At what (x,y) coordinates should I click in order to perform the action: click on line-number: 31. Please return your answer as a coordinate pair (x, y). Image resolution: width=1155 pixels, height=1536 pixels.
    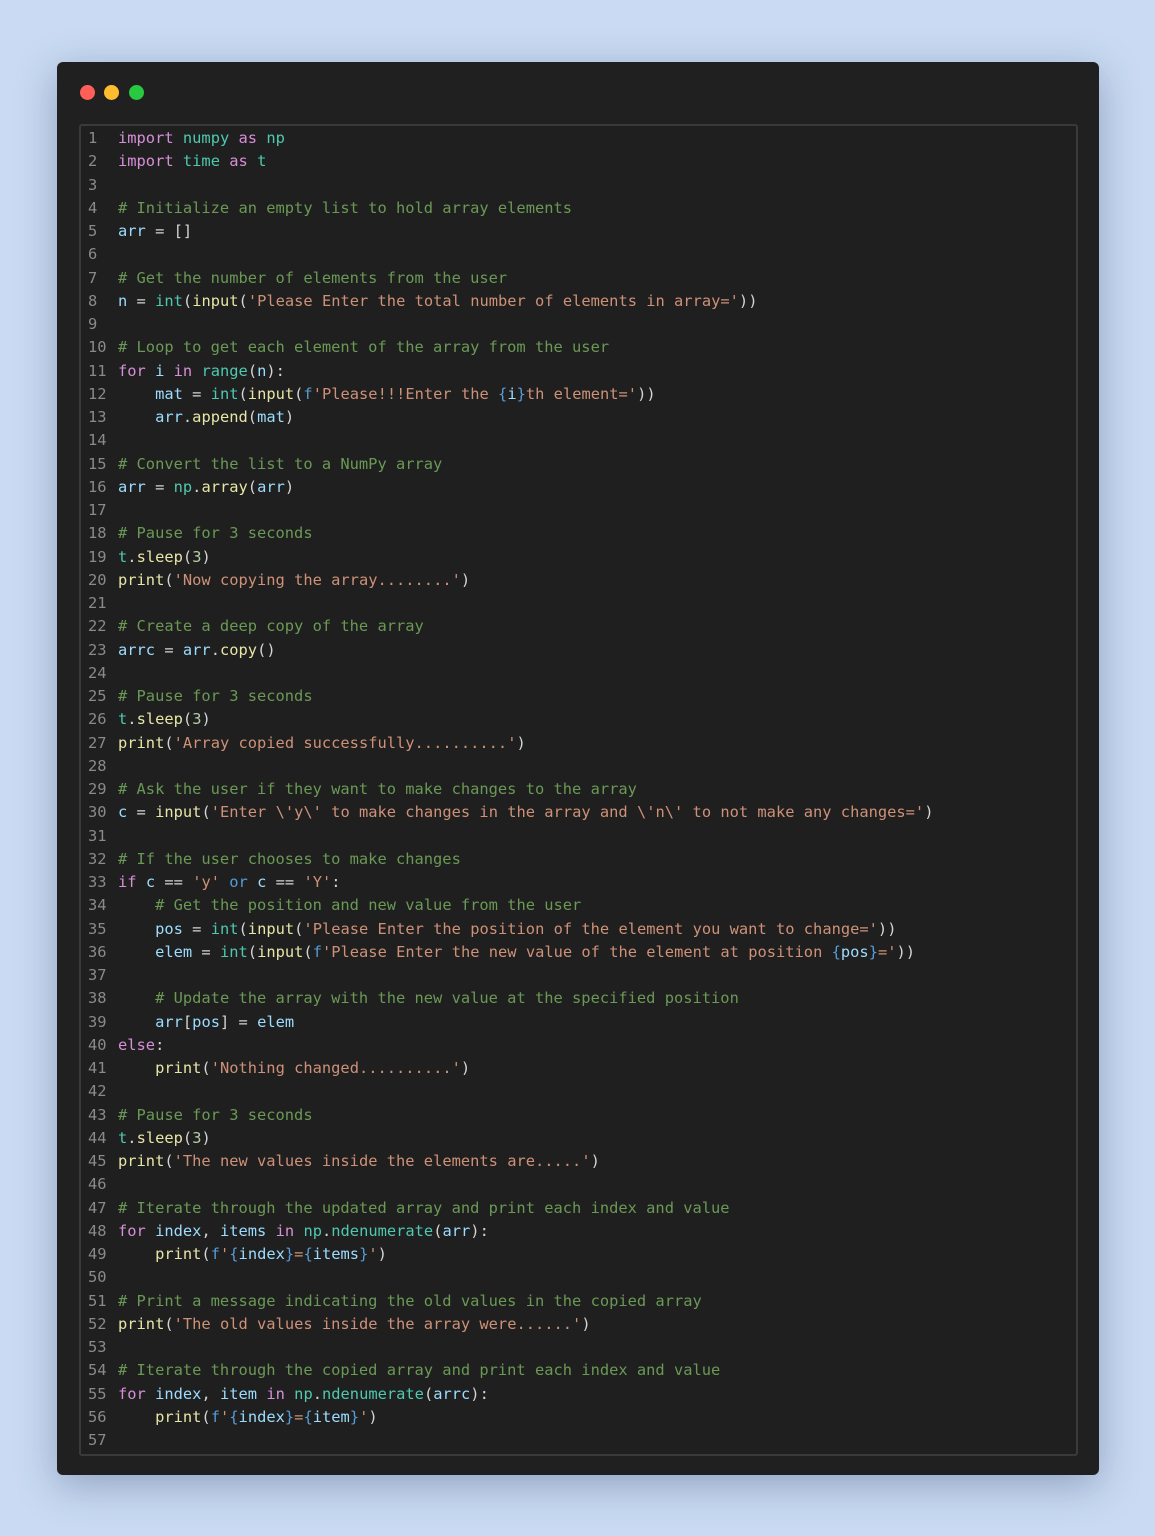
    Looking at the image, I should click on (97, 835).